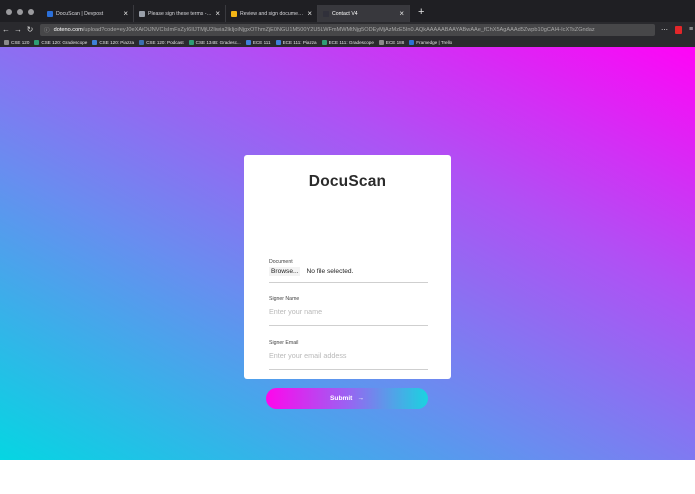 Image resolution: width=695 pixels, height=494 pixels. Describe the element at coordinates (20, 12) in the screenshot. I see `minimize-window-button` at that location.